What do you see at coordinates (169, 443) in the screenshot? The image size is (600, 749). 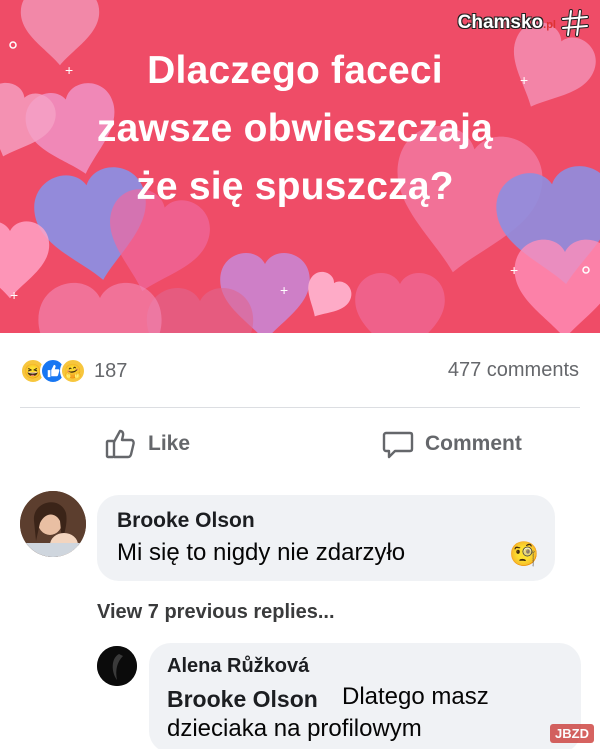 I see `like-label: Like` at bounding box center [169, 443].